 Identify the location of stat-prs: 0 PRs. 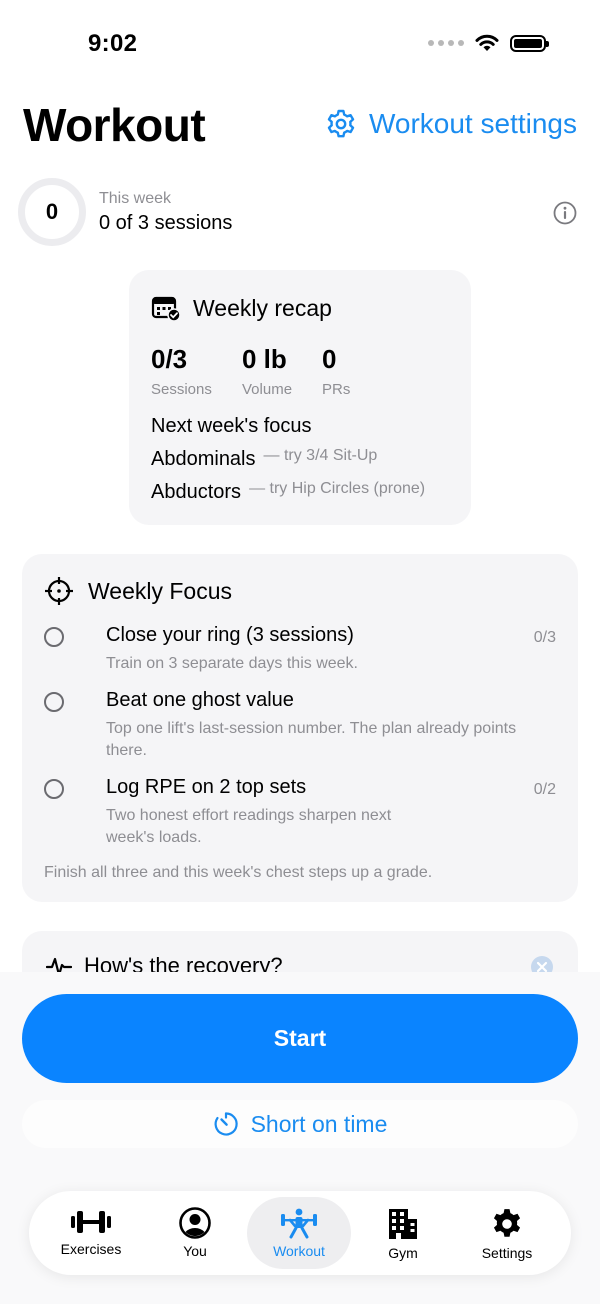
(336, 371).